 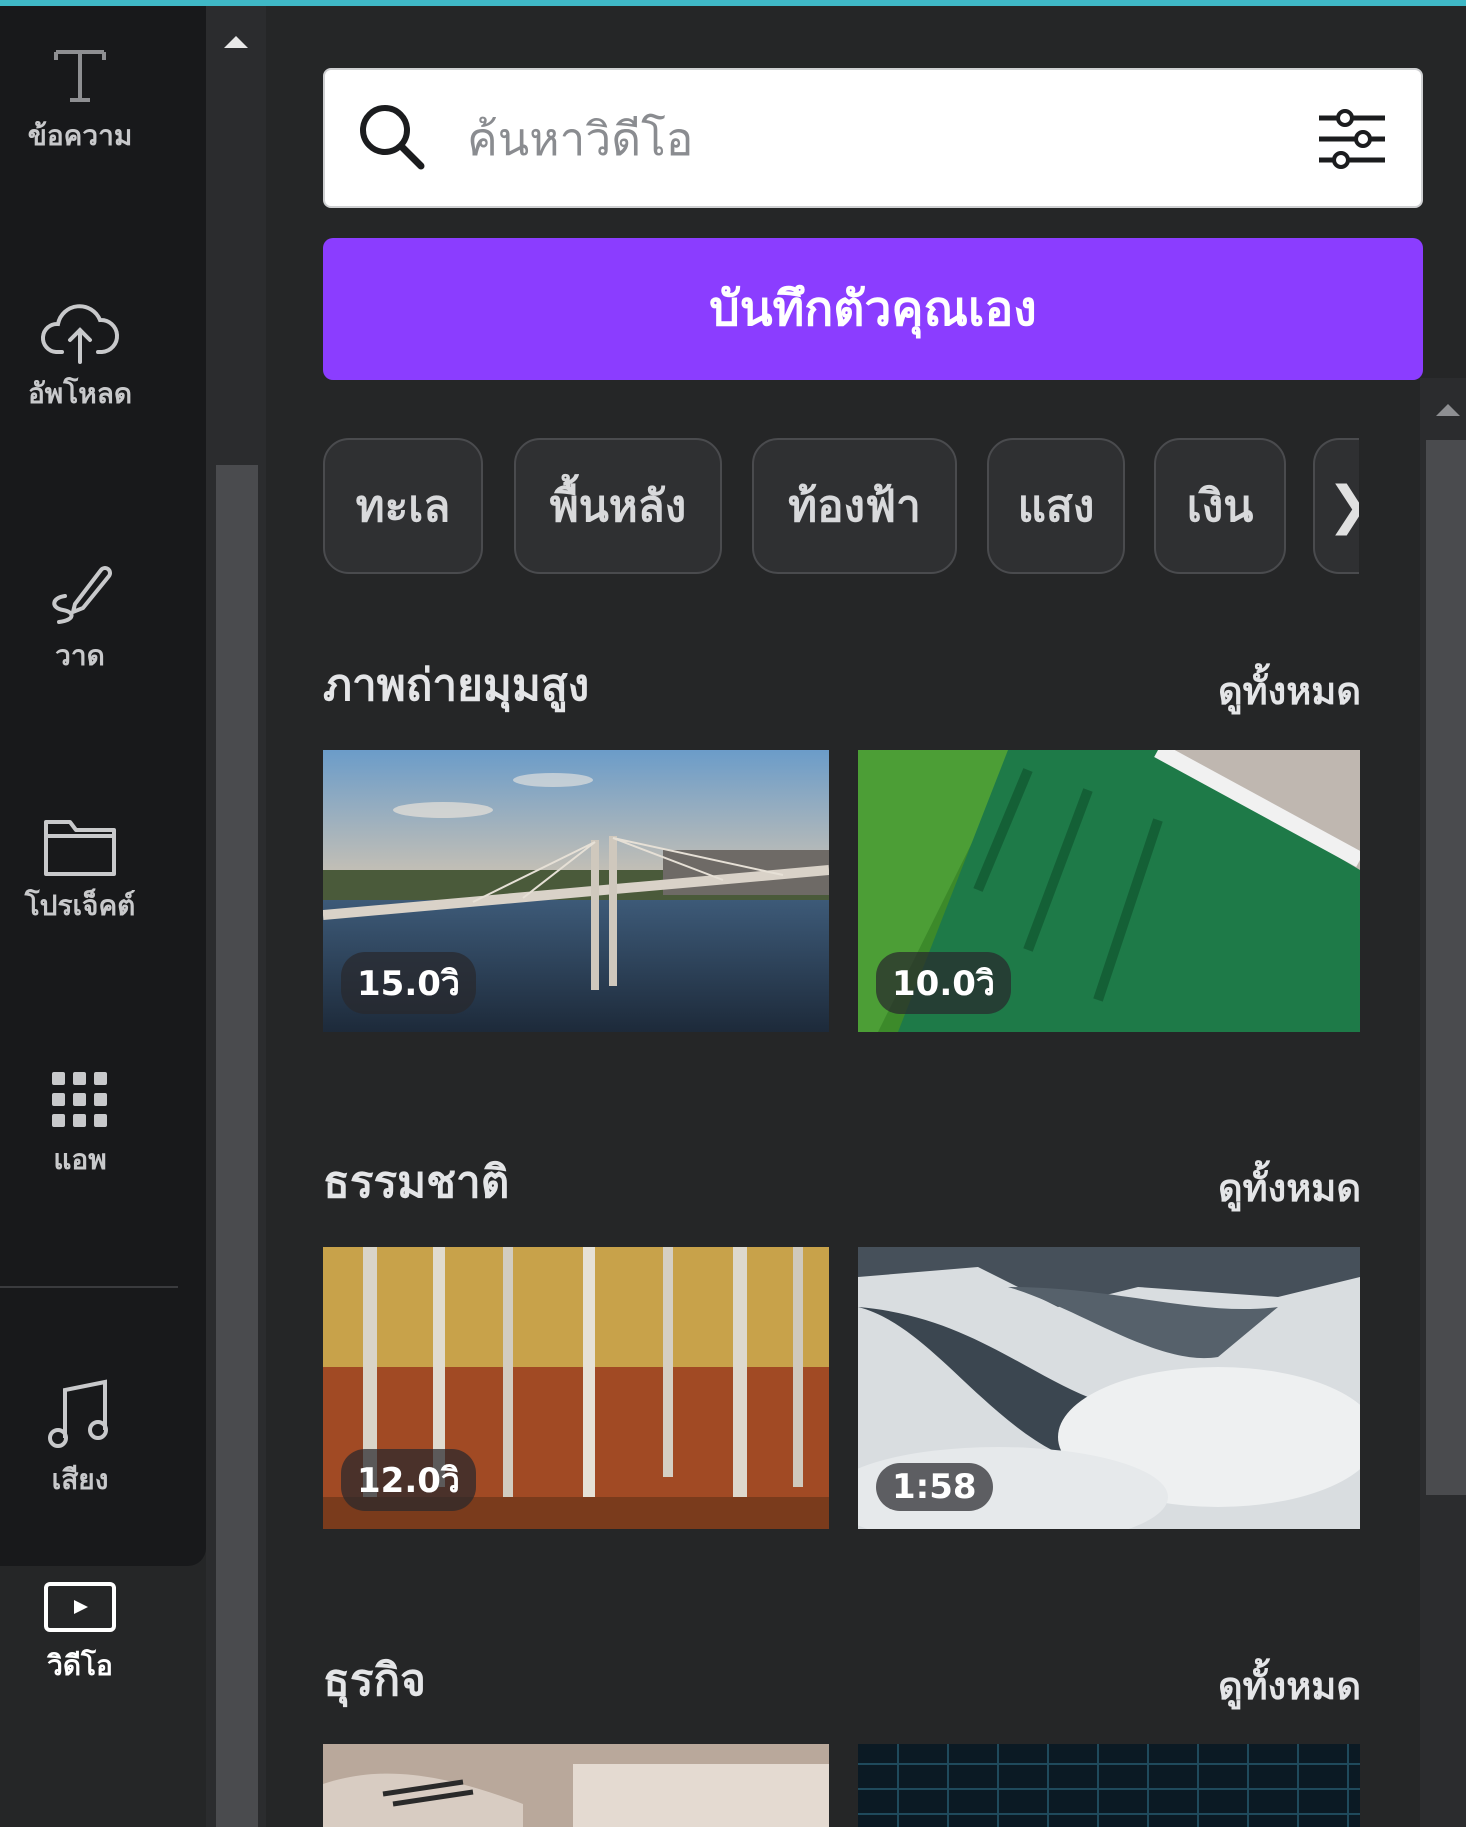 I want to click on video-thumbnail: 12.0วิ, so click(x=576, y=1388).